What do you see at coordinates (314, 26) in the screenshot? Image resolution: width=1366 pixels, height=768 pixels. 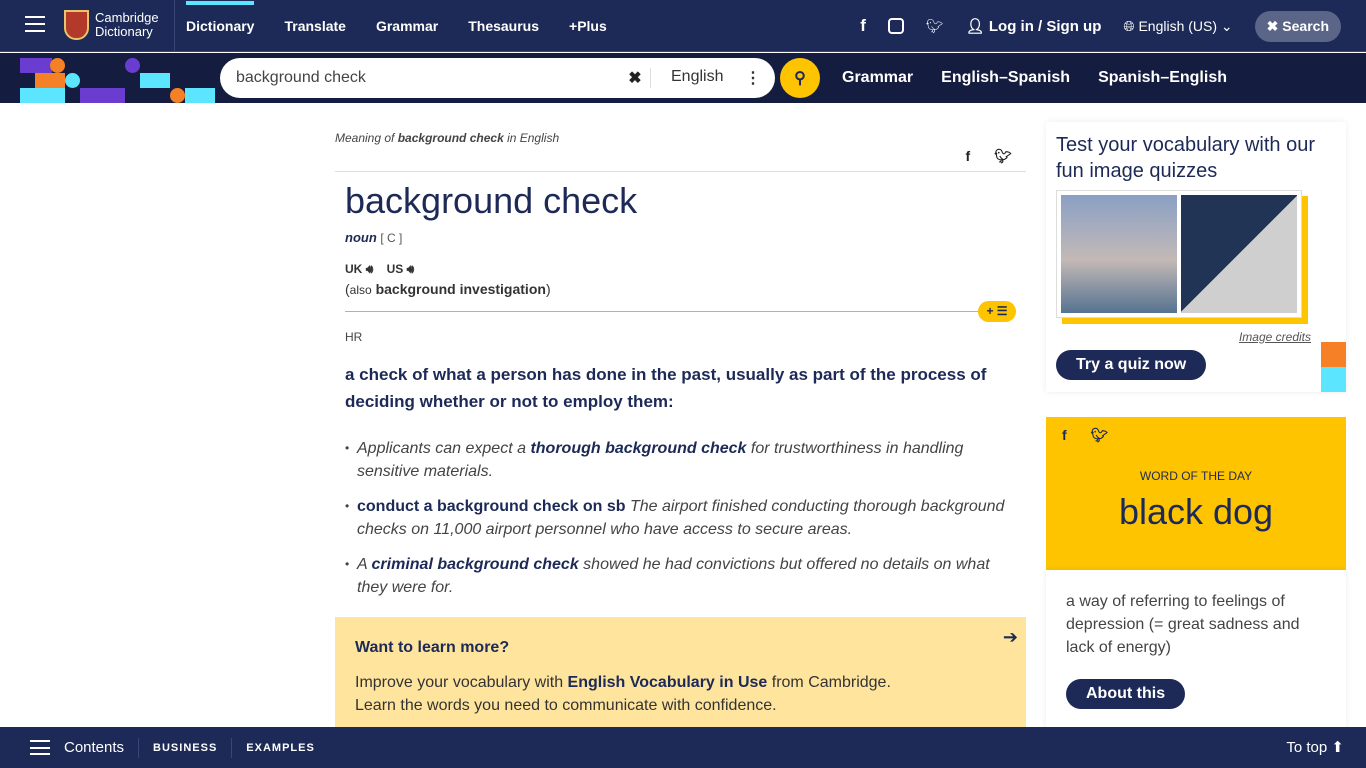 I see `nav-translate: Translate` at bounding box center [314, 26].